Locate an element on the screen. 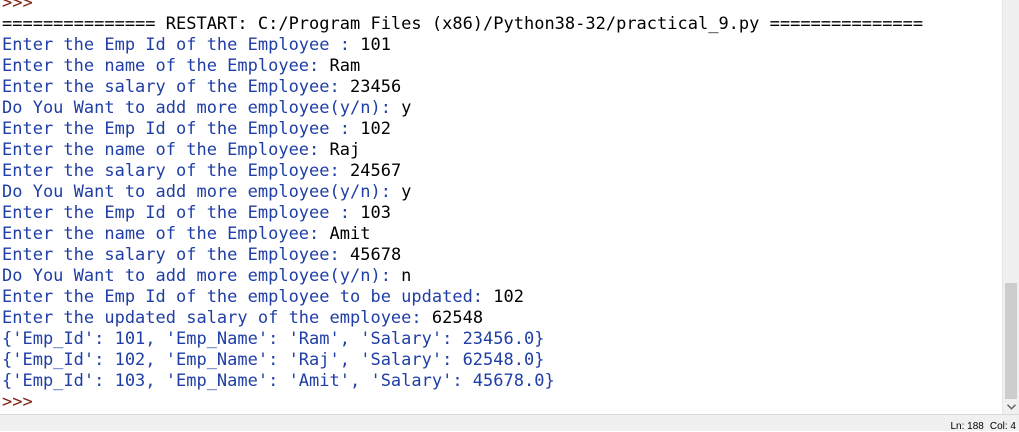  vertical-scrollbar is located at coordinates (1010, 207).